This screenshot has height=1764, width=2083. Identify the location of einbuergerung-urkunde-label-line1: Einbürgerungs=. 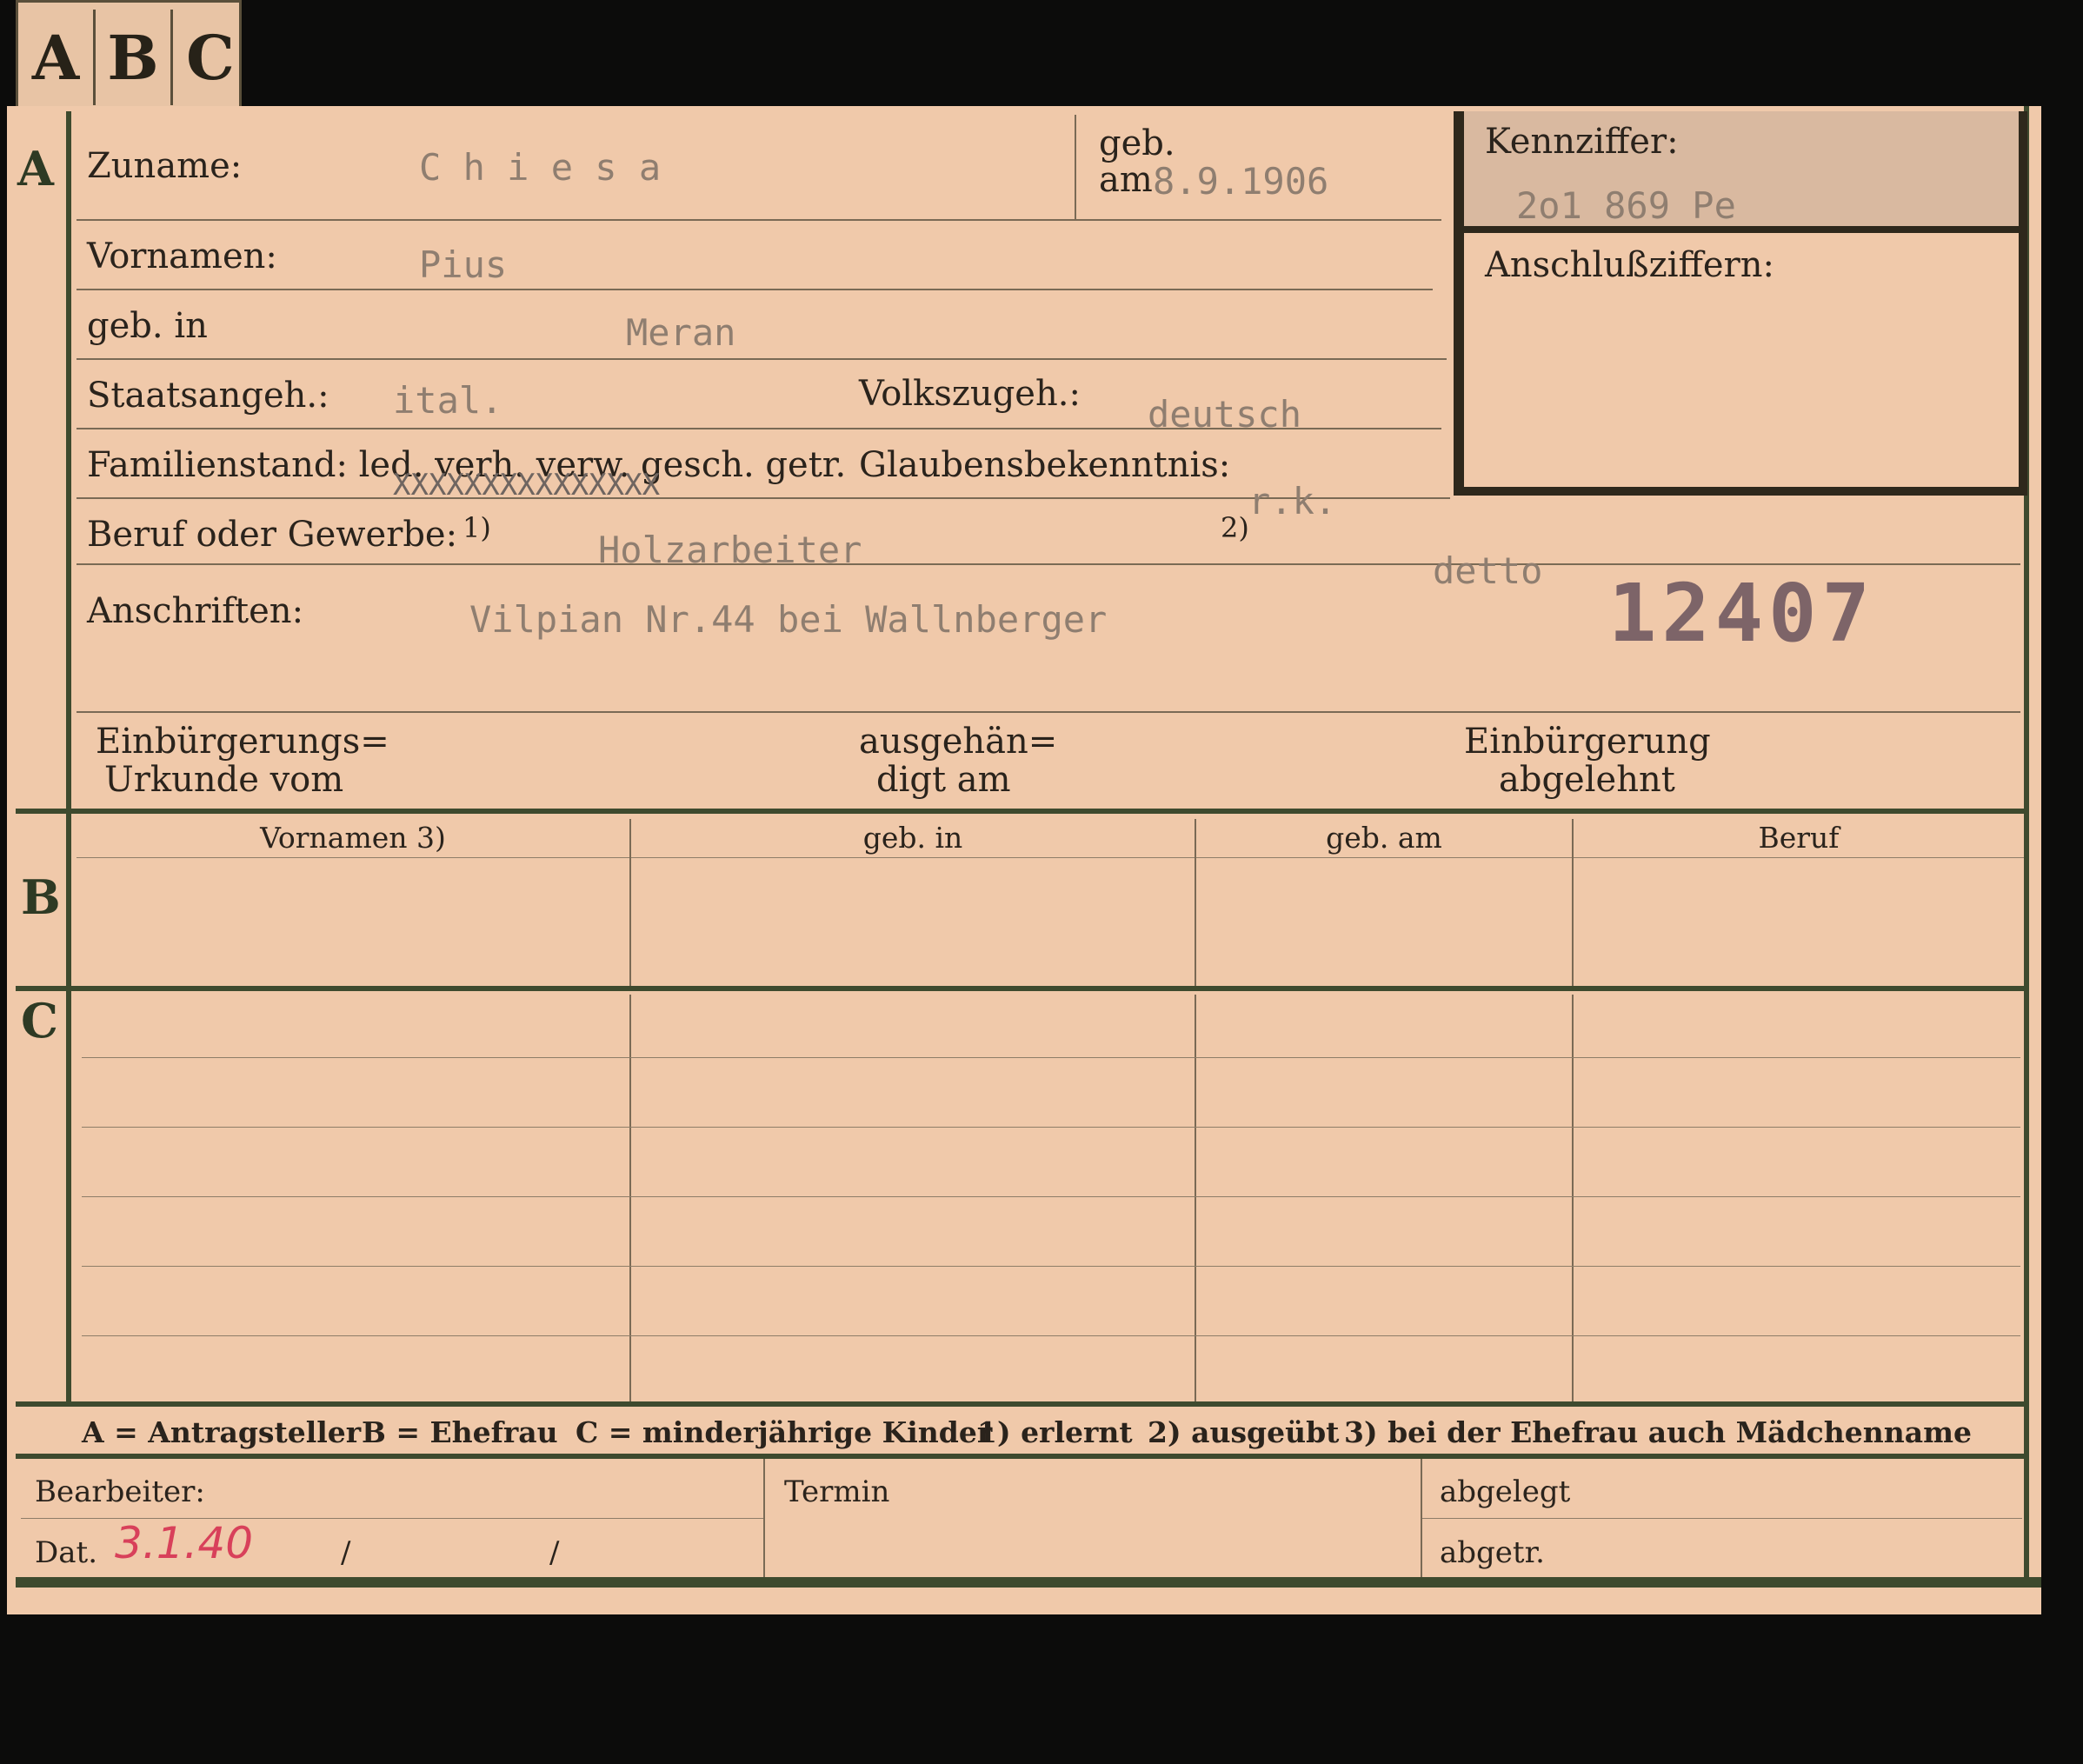
(242, 742).